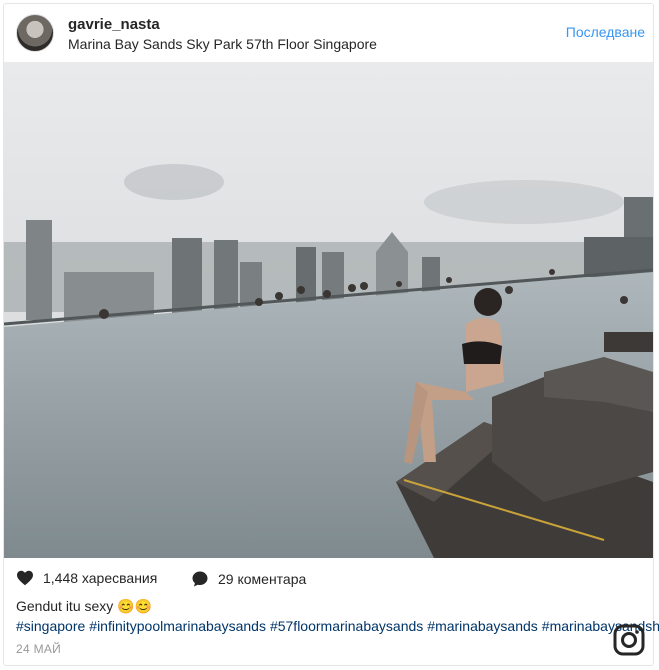  Describe the element at coordinates (25, 578) in the screenshot. I see `heart-icon` at that location.